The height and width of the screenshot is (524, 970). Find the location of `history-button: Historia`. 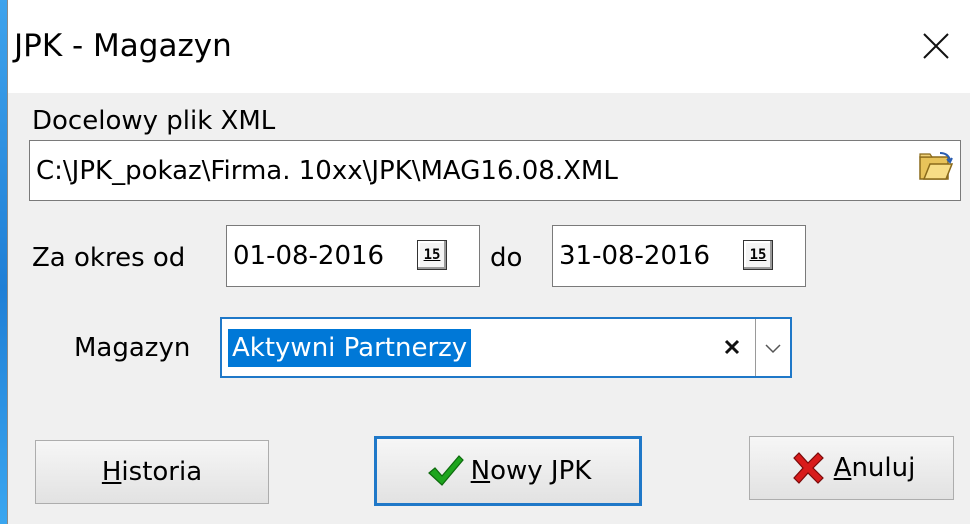

history-button: Historia is located at coordinates (152, 472).